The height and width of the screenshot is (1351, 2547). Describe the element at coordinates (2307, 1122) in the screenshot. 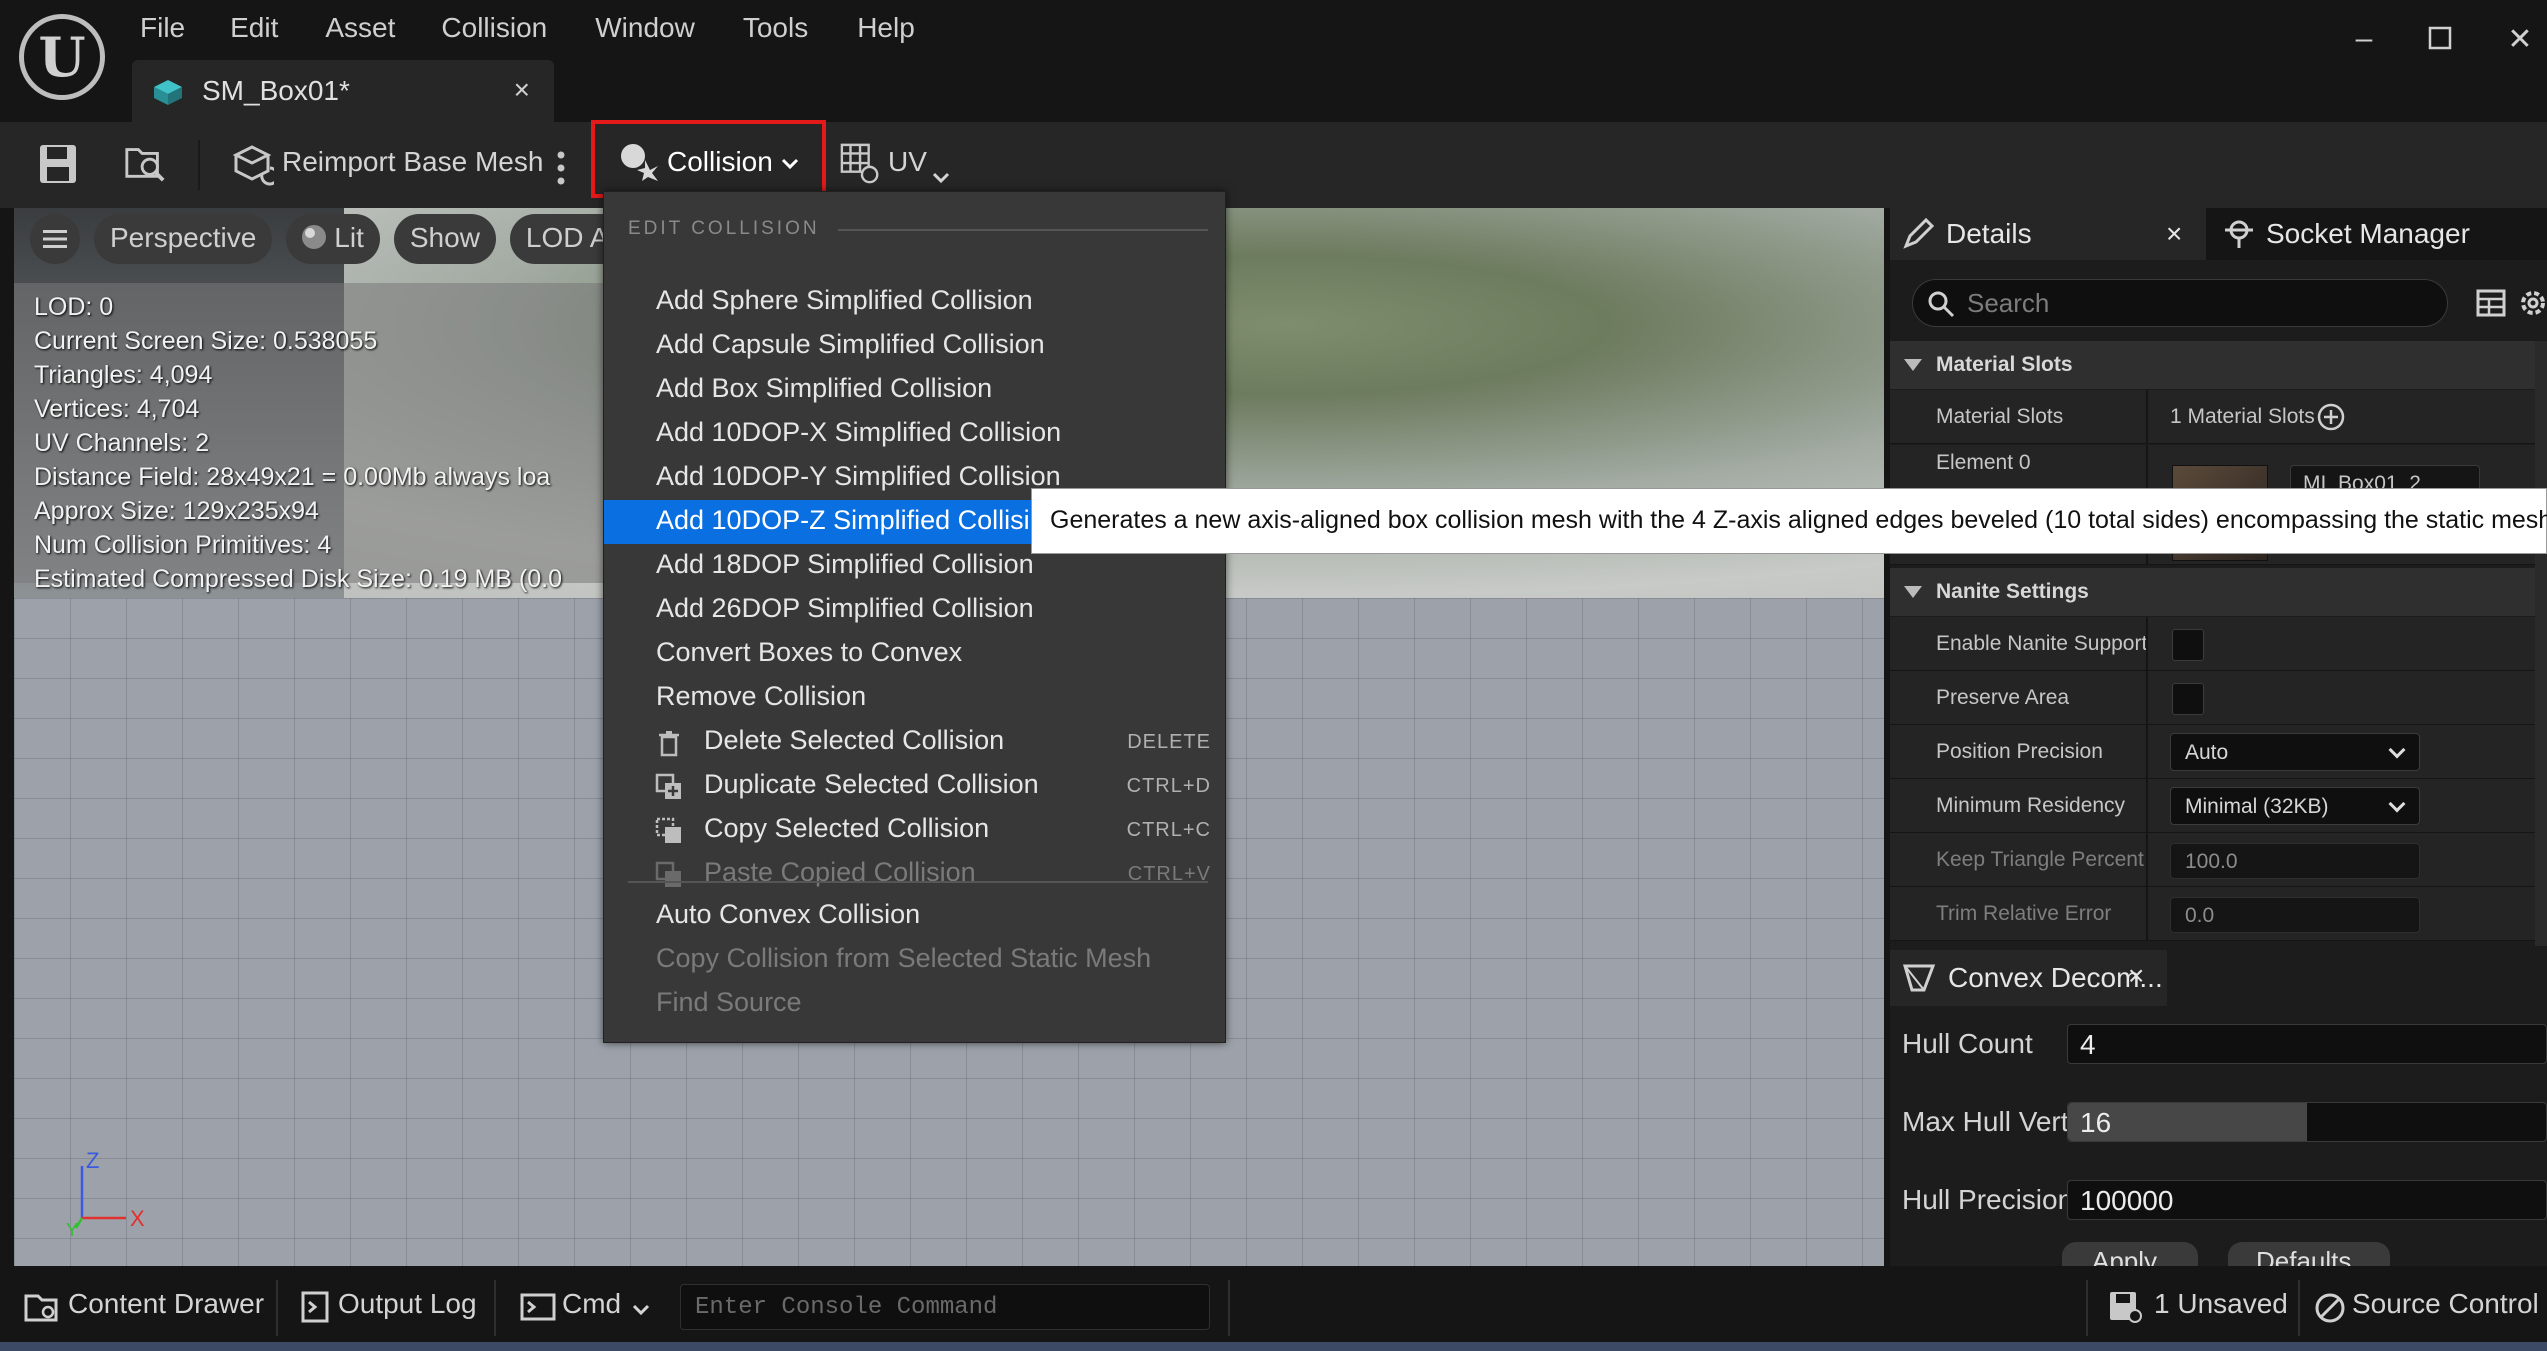

I see `max-hull-verts-slider: 16` at that location.